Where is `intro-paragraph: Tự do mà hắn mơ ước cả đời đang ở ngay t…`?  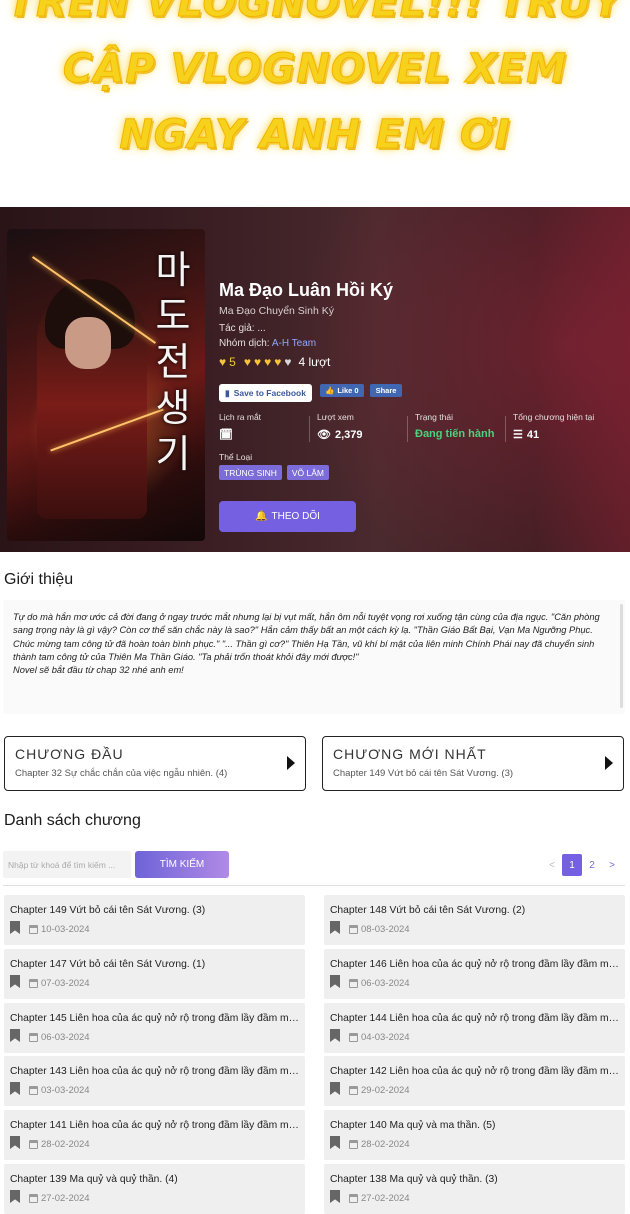
intro-paragraph: Tự do mà hắn mơ ước cả đời đang ở ngay t… is located at coordinates (306, 637).